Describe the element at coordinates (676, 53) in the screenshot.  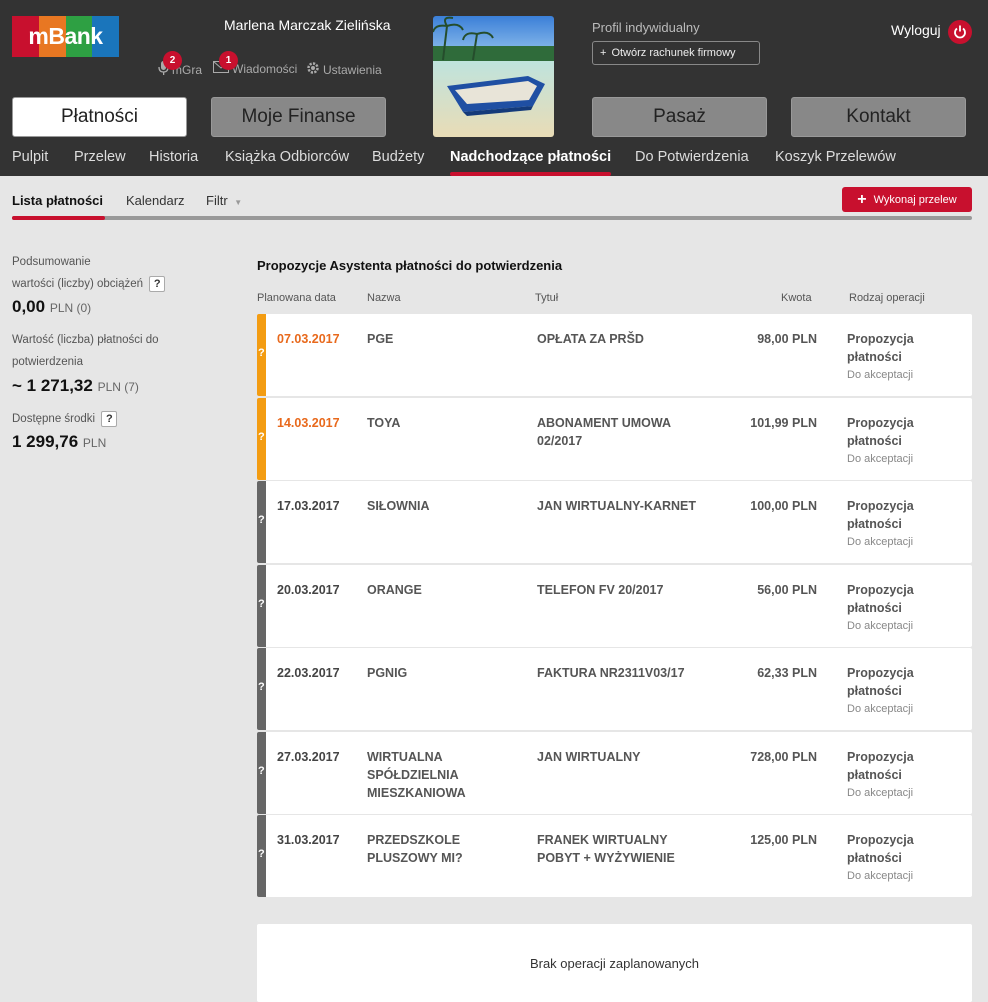
I see `open-business-account-button: + Otwórz rachunek firmowy` at that location.